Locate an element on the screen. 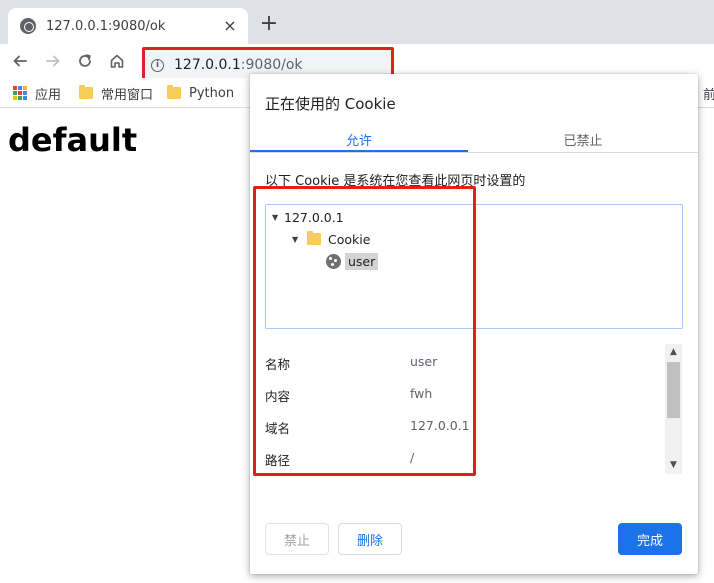 The height and width of the screenshot is (583, 714). bookmark-python: Python is located at coordinates (200, 93).